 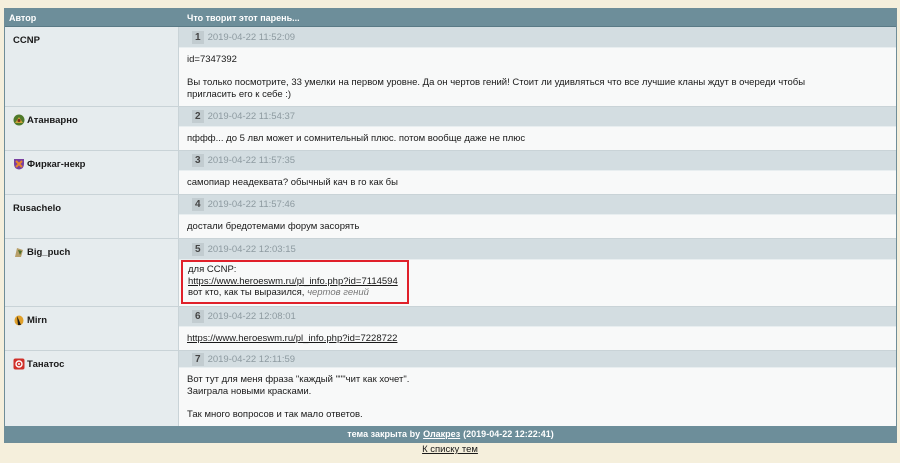 I want to click on post-meta: 2 2019-04-22 11:54:37, so click(x=537, y=117).